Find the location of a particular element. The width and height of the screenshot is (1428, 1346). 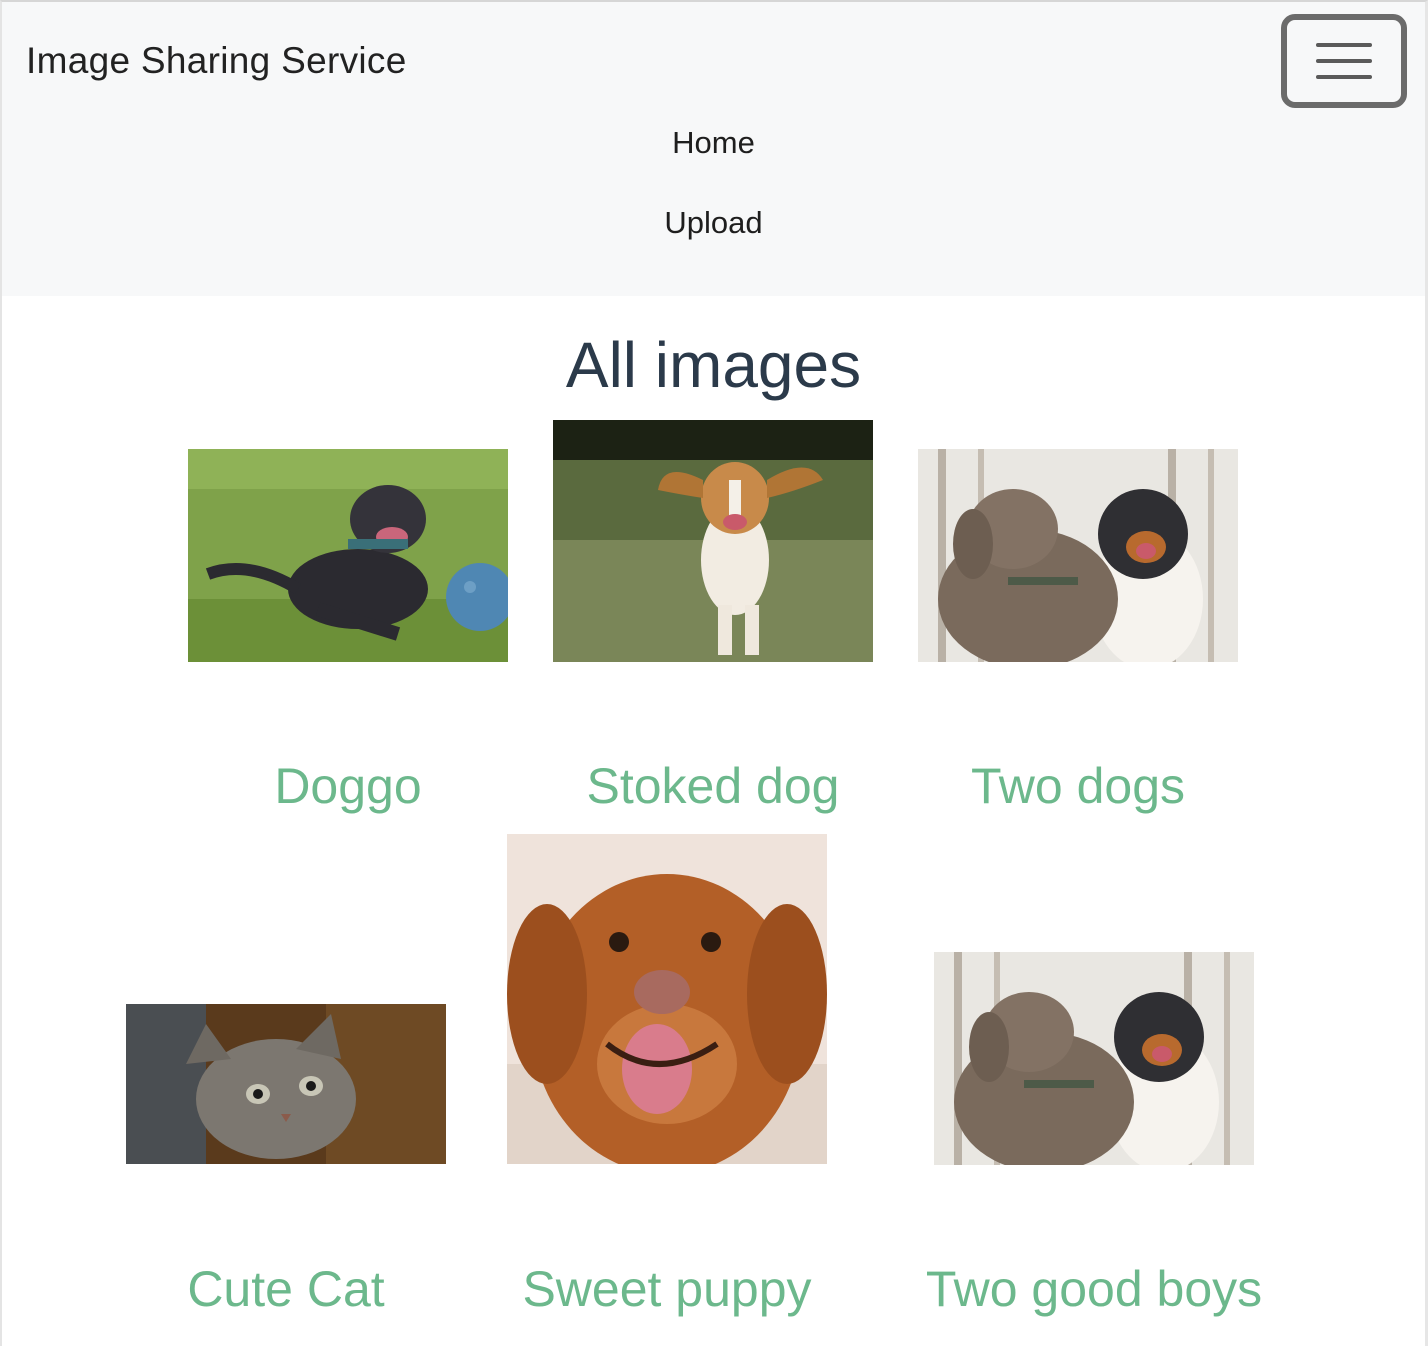

puppy-photo-icon is located at coordinates (667, 999).